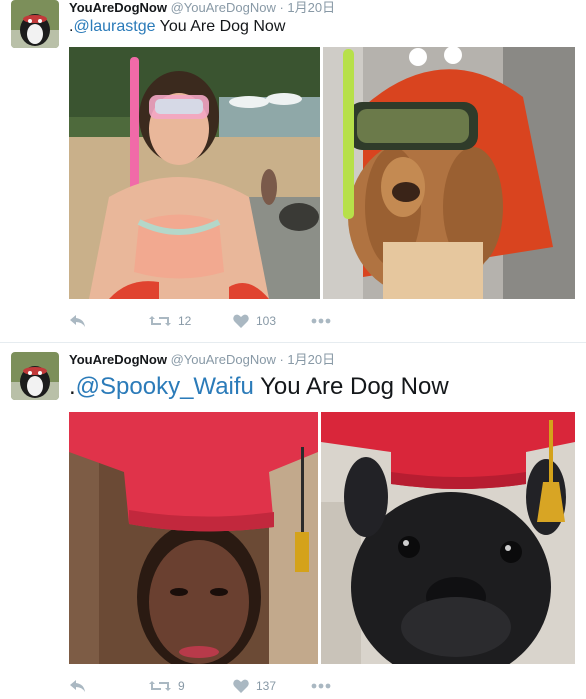  What do you see at coordinates (293, 342) in the screenshot?
I see `tweet-divider` at bounding box center [293, 342].